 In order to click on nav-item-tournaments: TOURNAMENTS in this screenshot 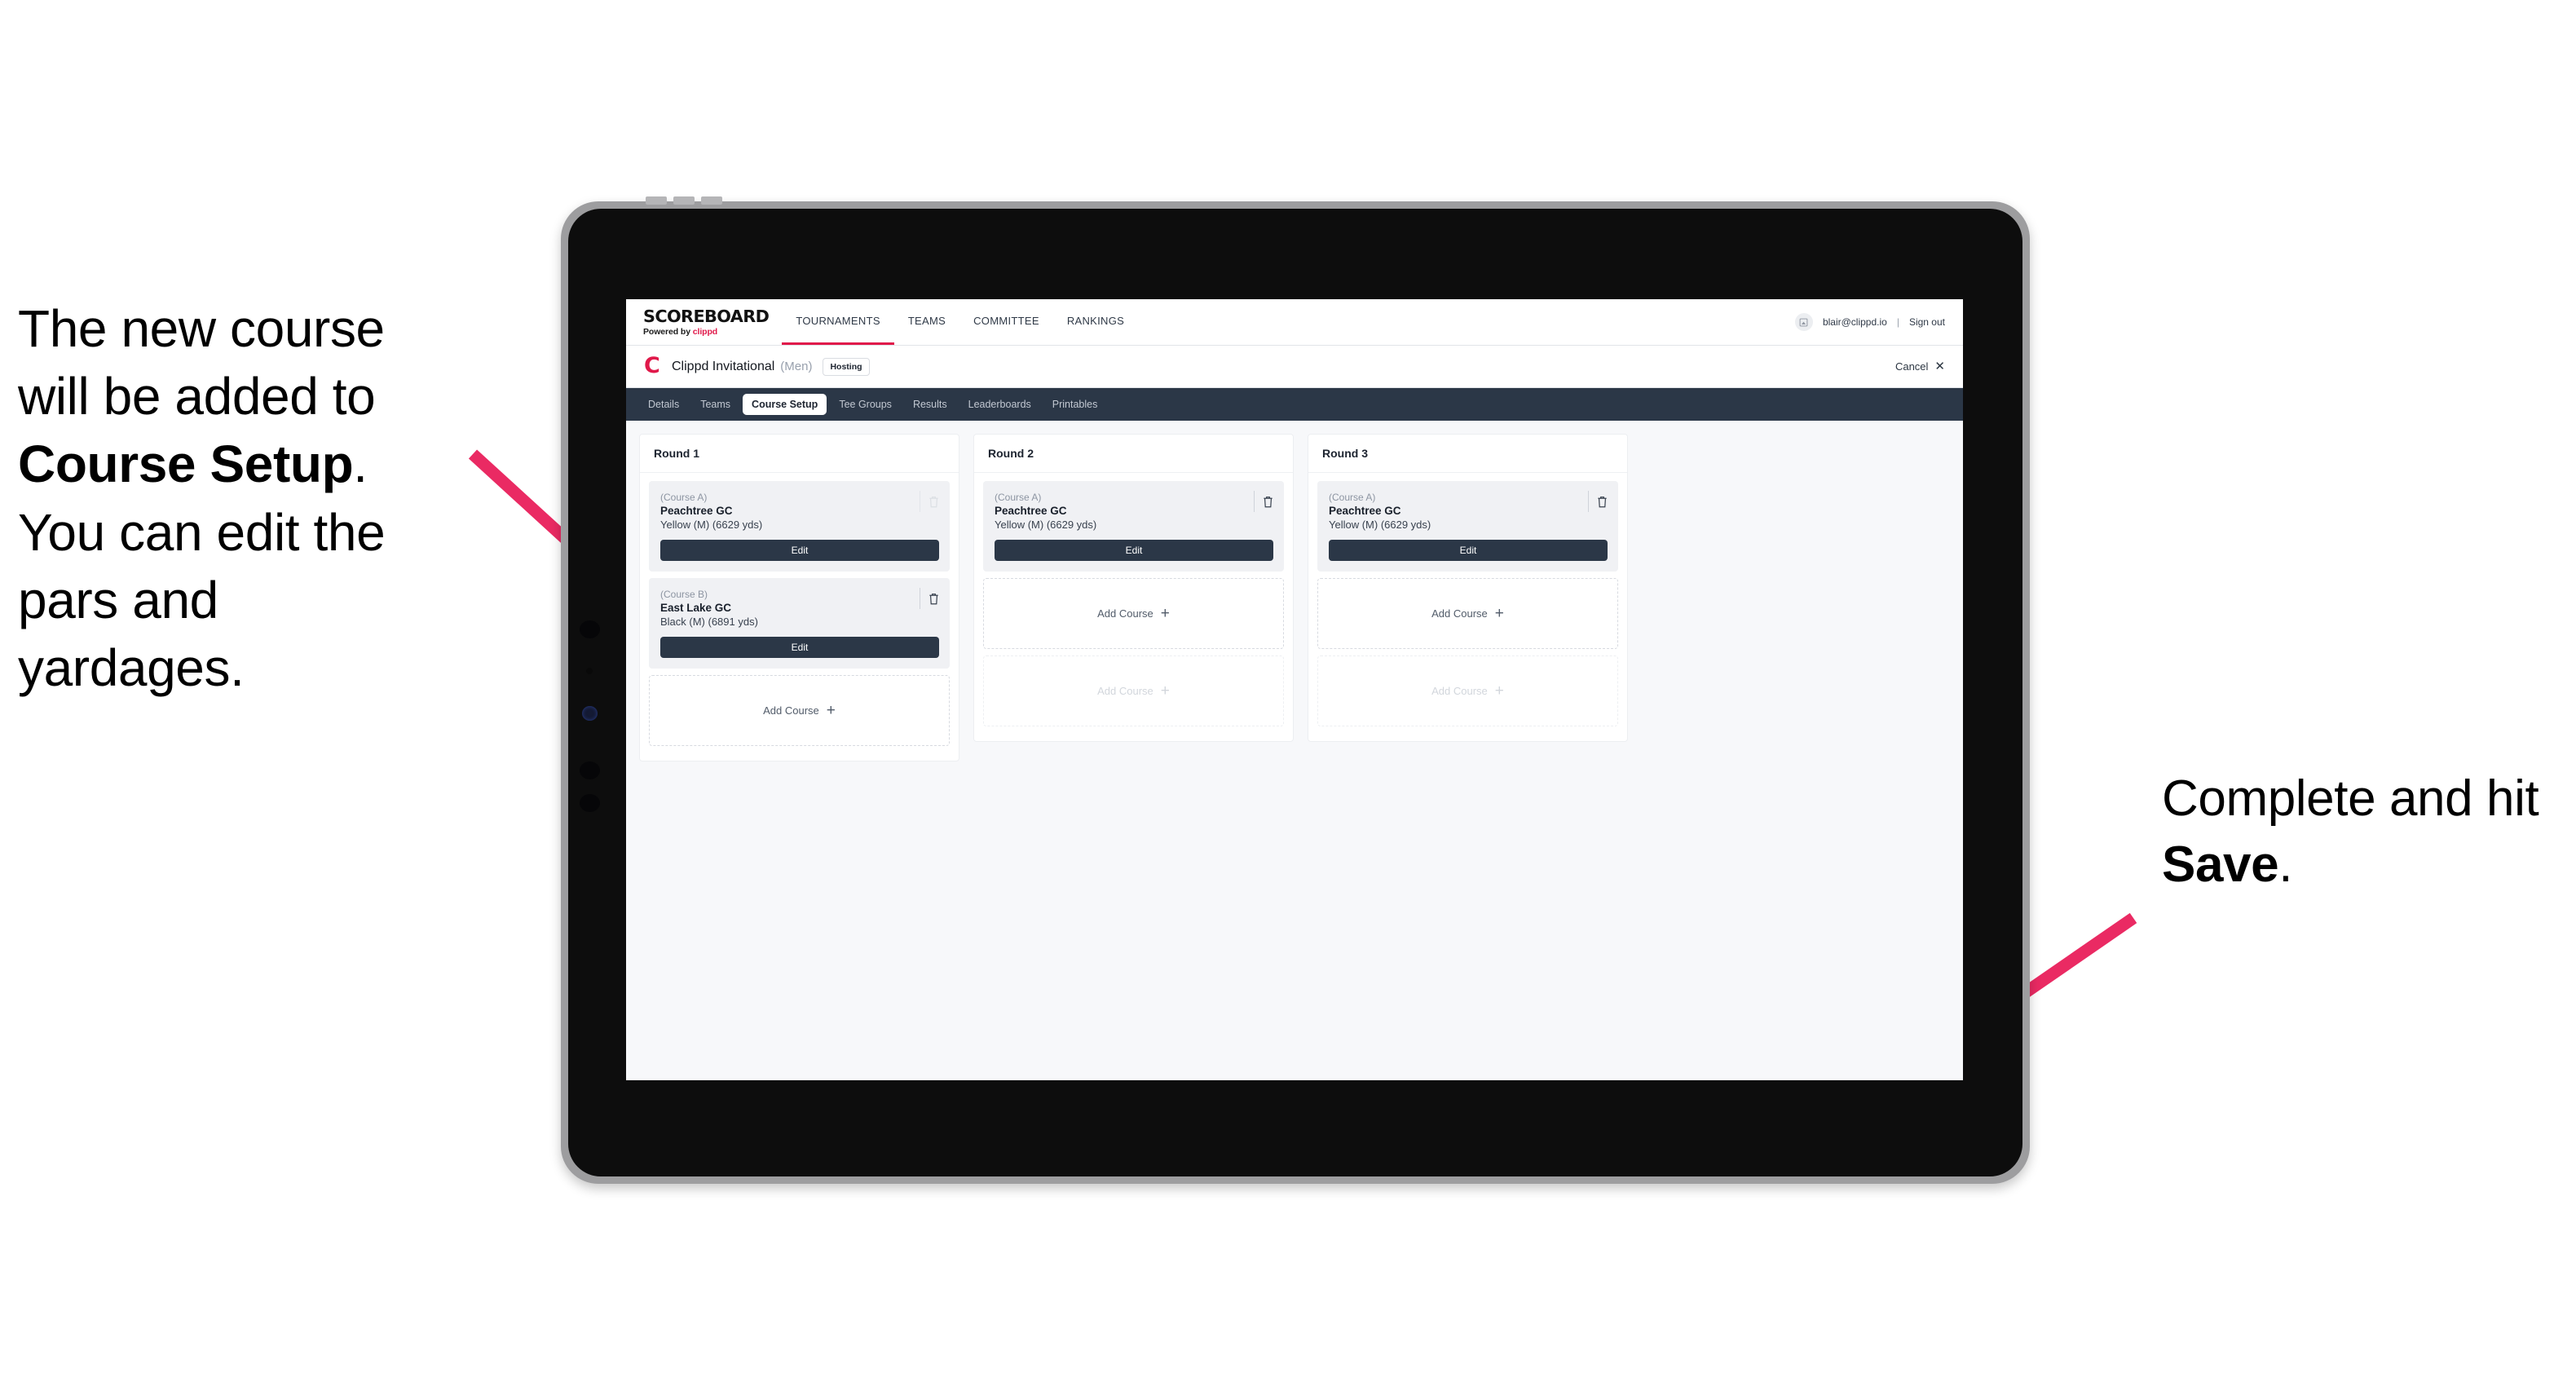, I will do `click(838, 322)`.